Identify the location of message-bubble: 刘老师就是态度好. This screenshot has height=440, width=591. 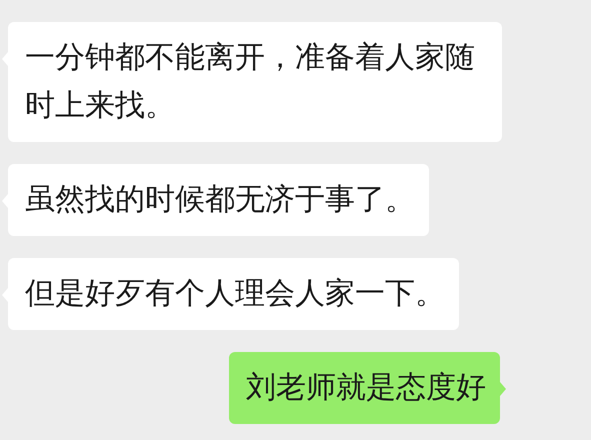
(364, 388).